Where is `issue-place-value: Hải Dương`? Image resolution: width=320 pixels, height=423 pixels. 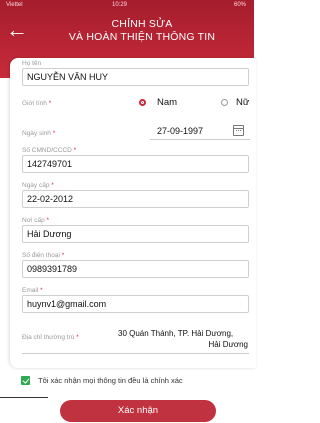
issue-place-value: Hải Dương is located at coordinates (49, 234).